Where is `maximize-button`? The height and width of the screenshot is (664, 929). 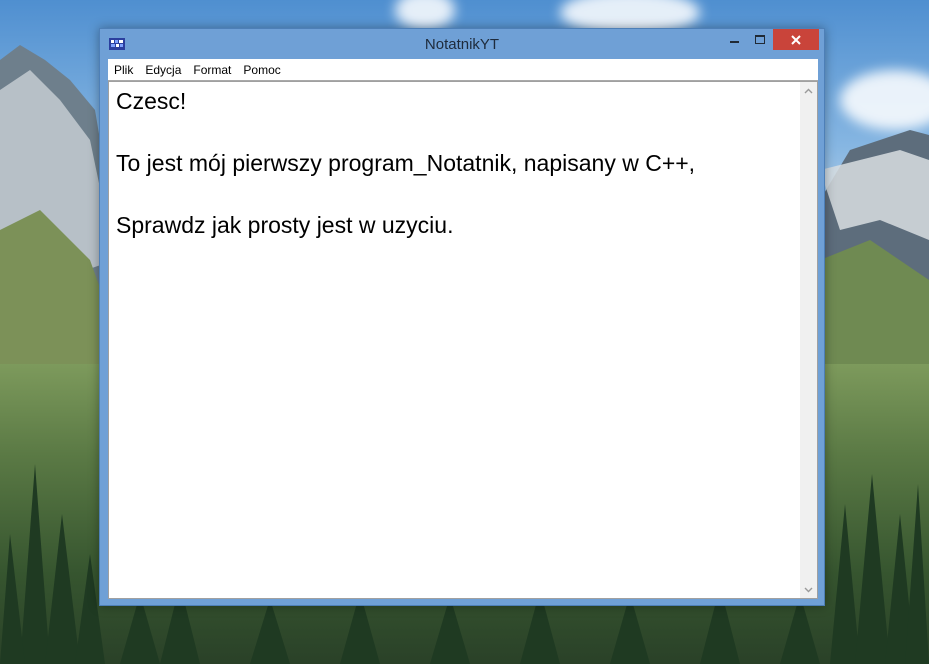
maximize-button is located at coordinates (760, 39).